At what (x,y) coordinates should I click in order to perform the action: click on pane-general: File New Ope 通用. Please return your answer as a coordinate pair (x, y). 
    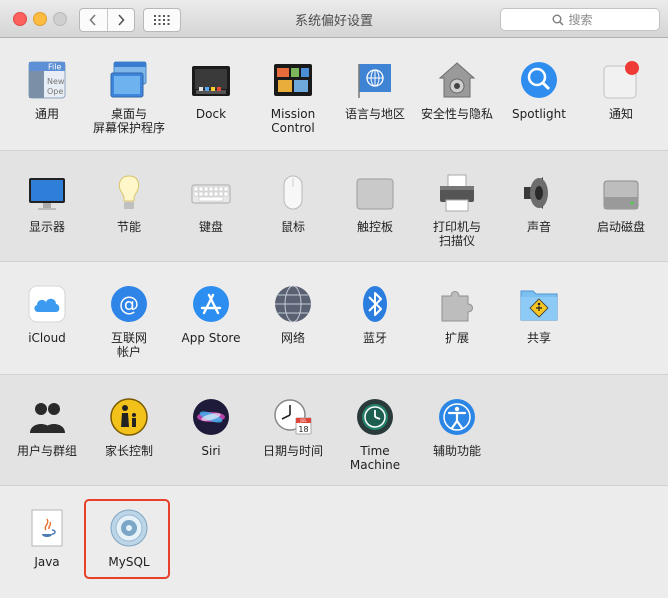
    Looking at the image, I should click on (47, 105).